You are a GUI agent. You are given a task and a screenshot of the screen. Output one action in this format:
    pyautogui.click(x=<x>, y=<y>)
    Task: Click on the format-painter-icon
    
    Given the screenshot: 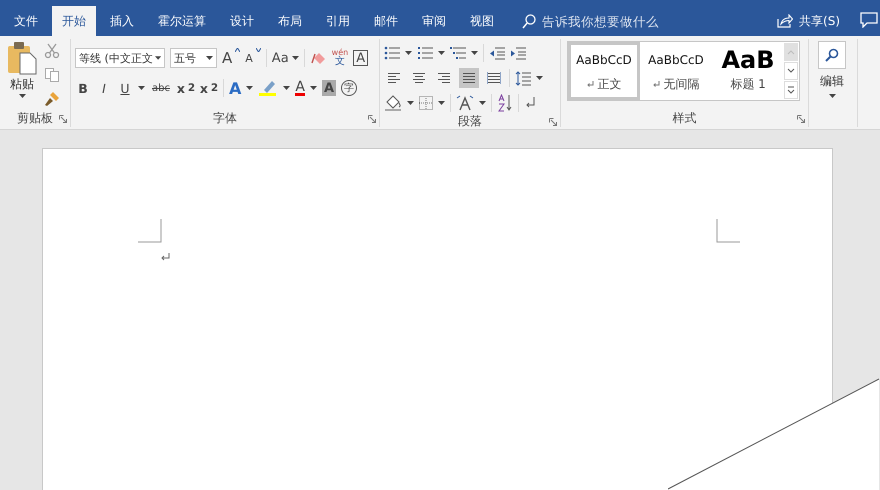 What is the action you would take?
    pyautogui.click(x=52, y=99)
    